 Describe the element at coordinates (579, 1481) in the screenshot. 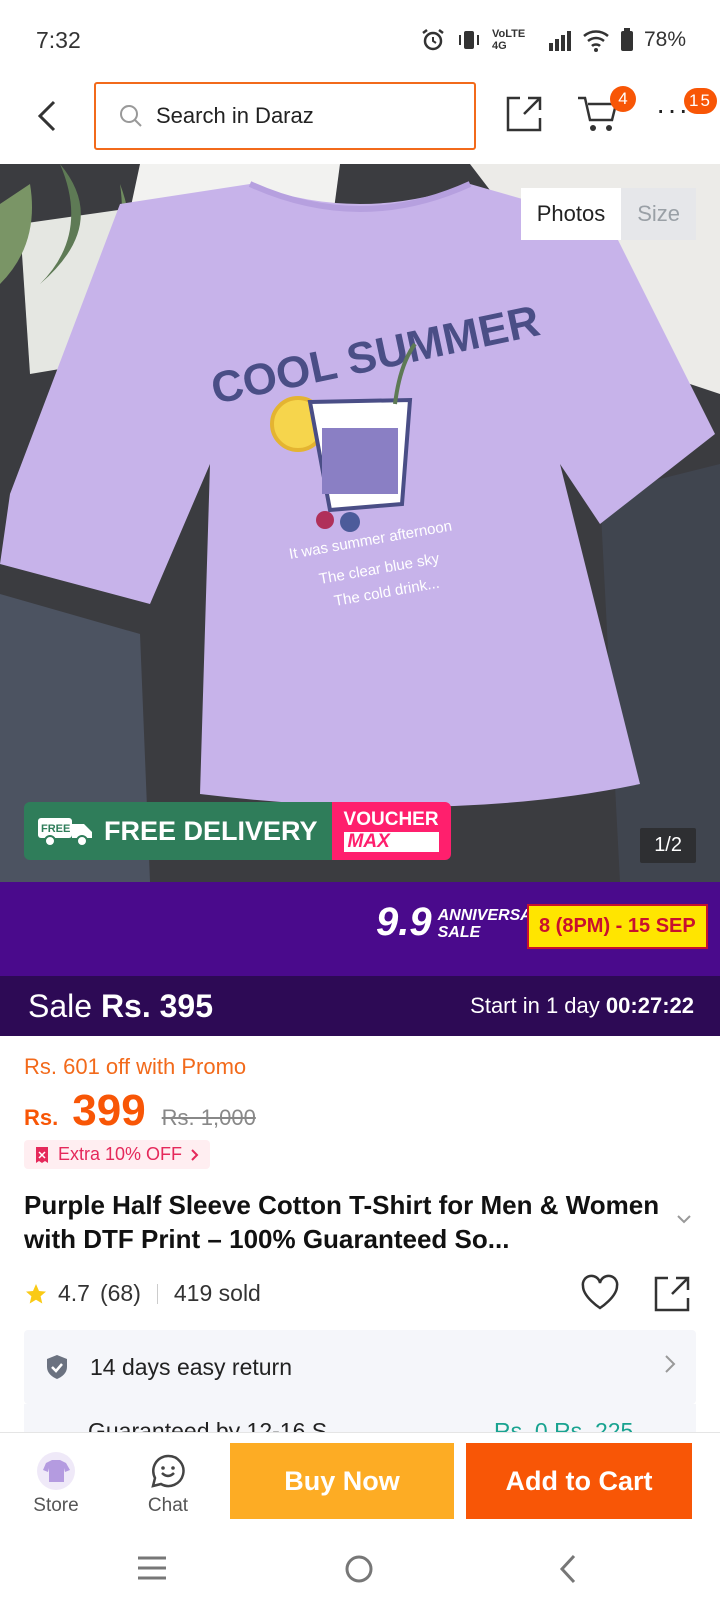

I see `add-to-cart-button: Add to Cart` at that location.